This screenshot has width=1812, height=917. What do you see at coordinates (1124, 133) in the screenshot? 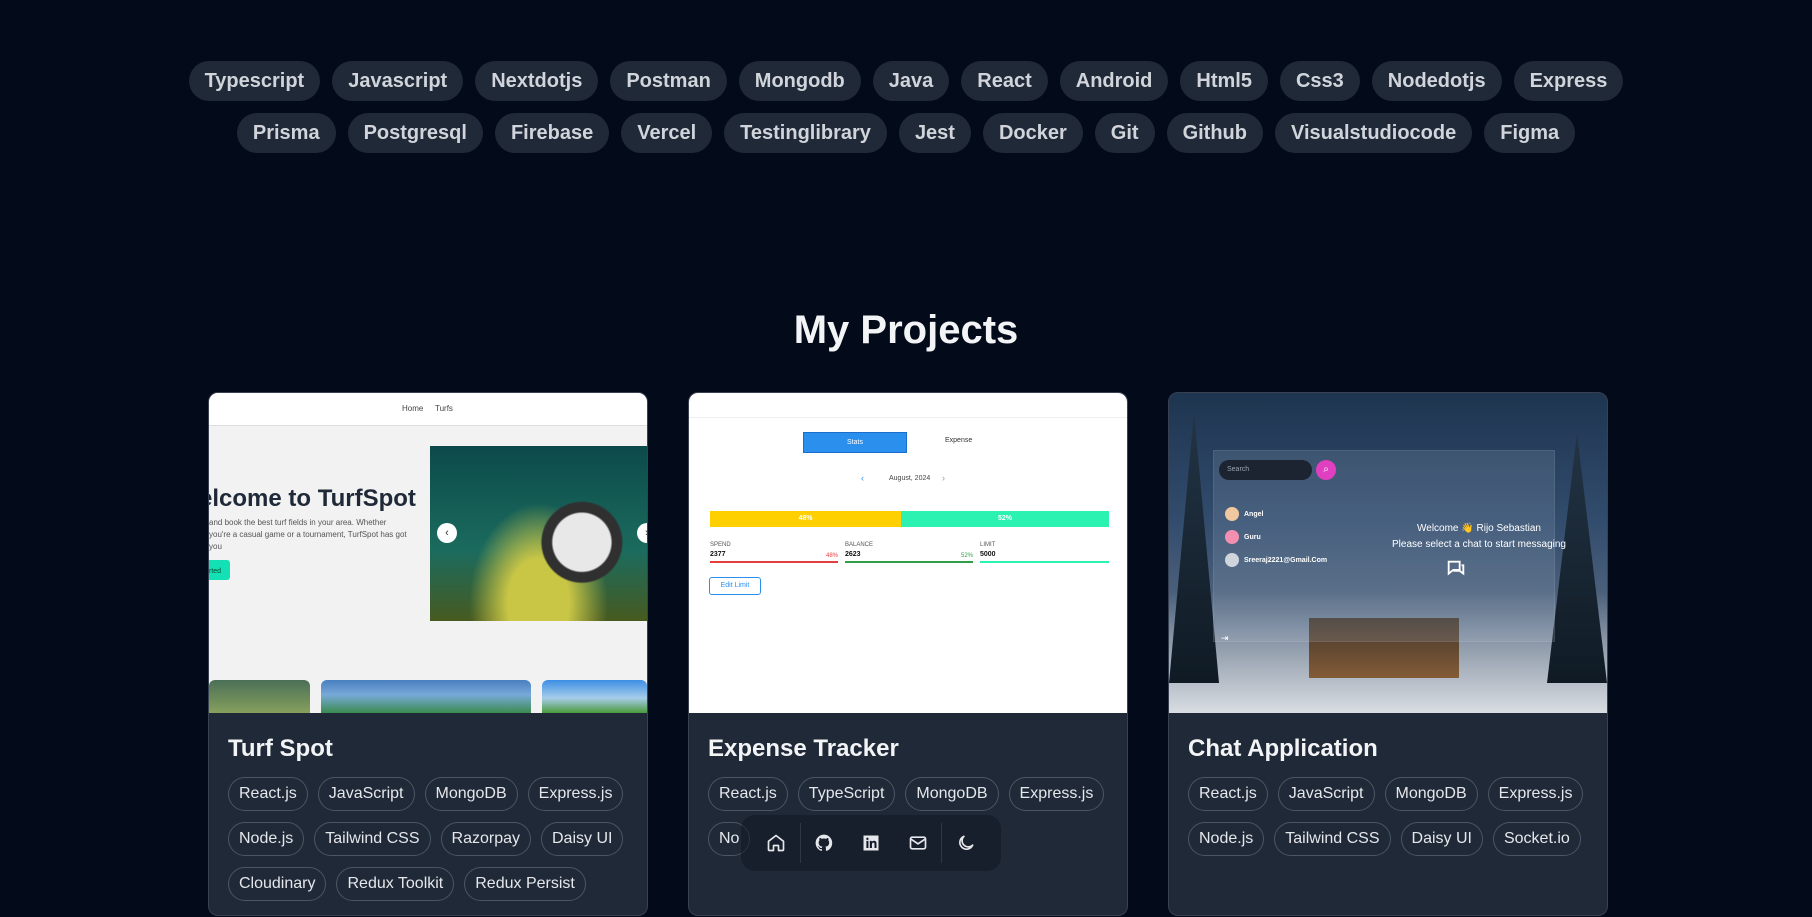
I see `skill-pill: Git` at bounding box center [1124, 133].